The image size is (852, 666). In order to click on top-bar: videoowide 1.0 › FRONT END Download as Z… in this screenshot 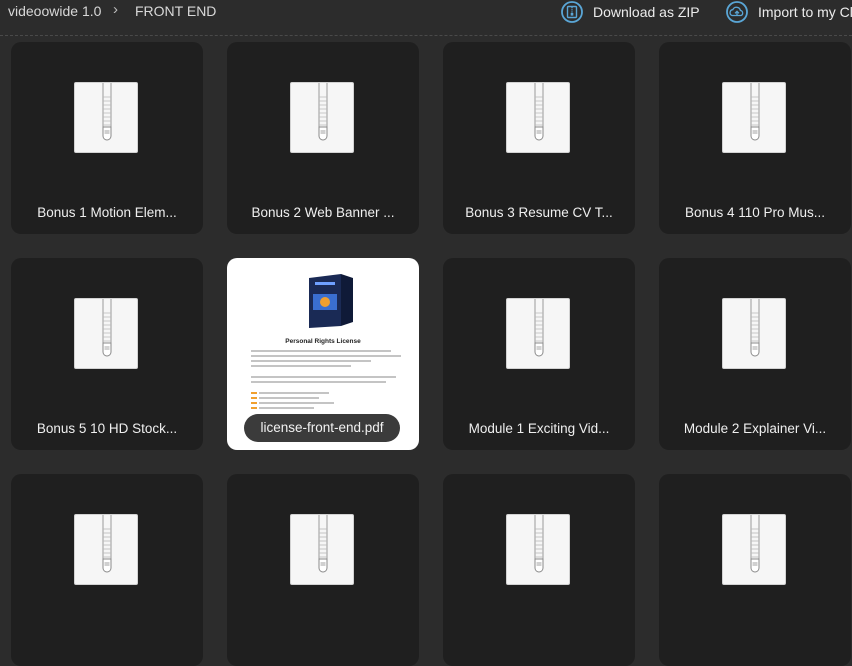, I will do `click(426, 18)`.